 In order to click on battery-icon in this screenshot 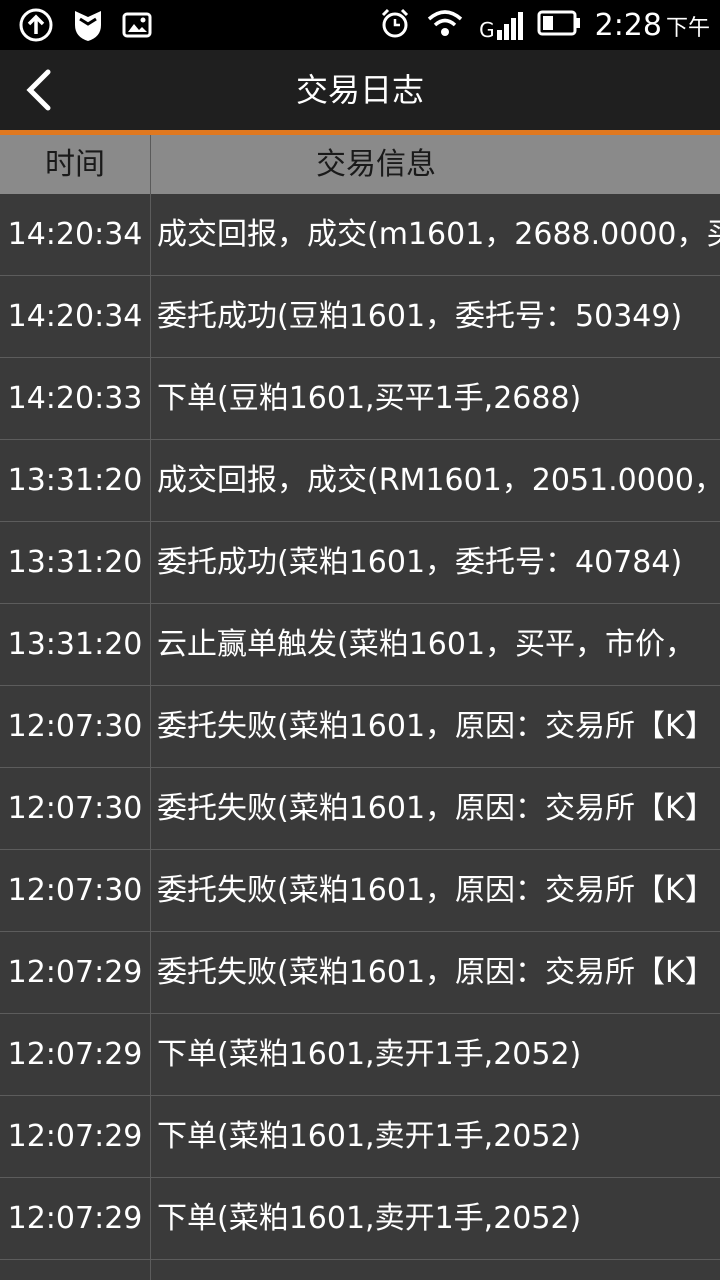, I will do `click(559, 25)`.